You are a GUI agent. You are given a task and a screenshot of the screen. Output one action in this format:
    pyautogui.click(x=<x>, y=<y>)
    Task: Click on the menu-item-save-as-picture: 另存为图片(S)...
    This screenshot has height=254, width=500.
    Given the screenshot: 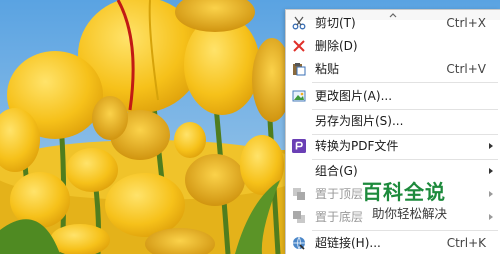 What is the action you would take?
    pyautogui.click(x=393, y=121)
    